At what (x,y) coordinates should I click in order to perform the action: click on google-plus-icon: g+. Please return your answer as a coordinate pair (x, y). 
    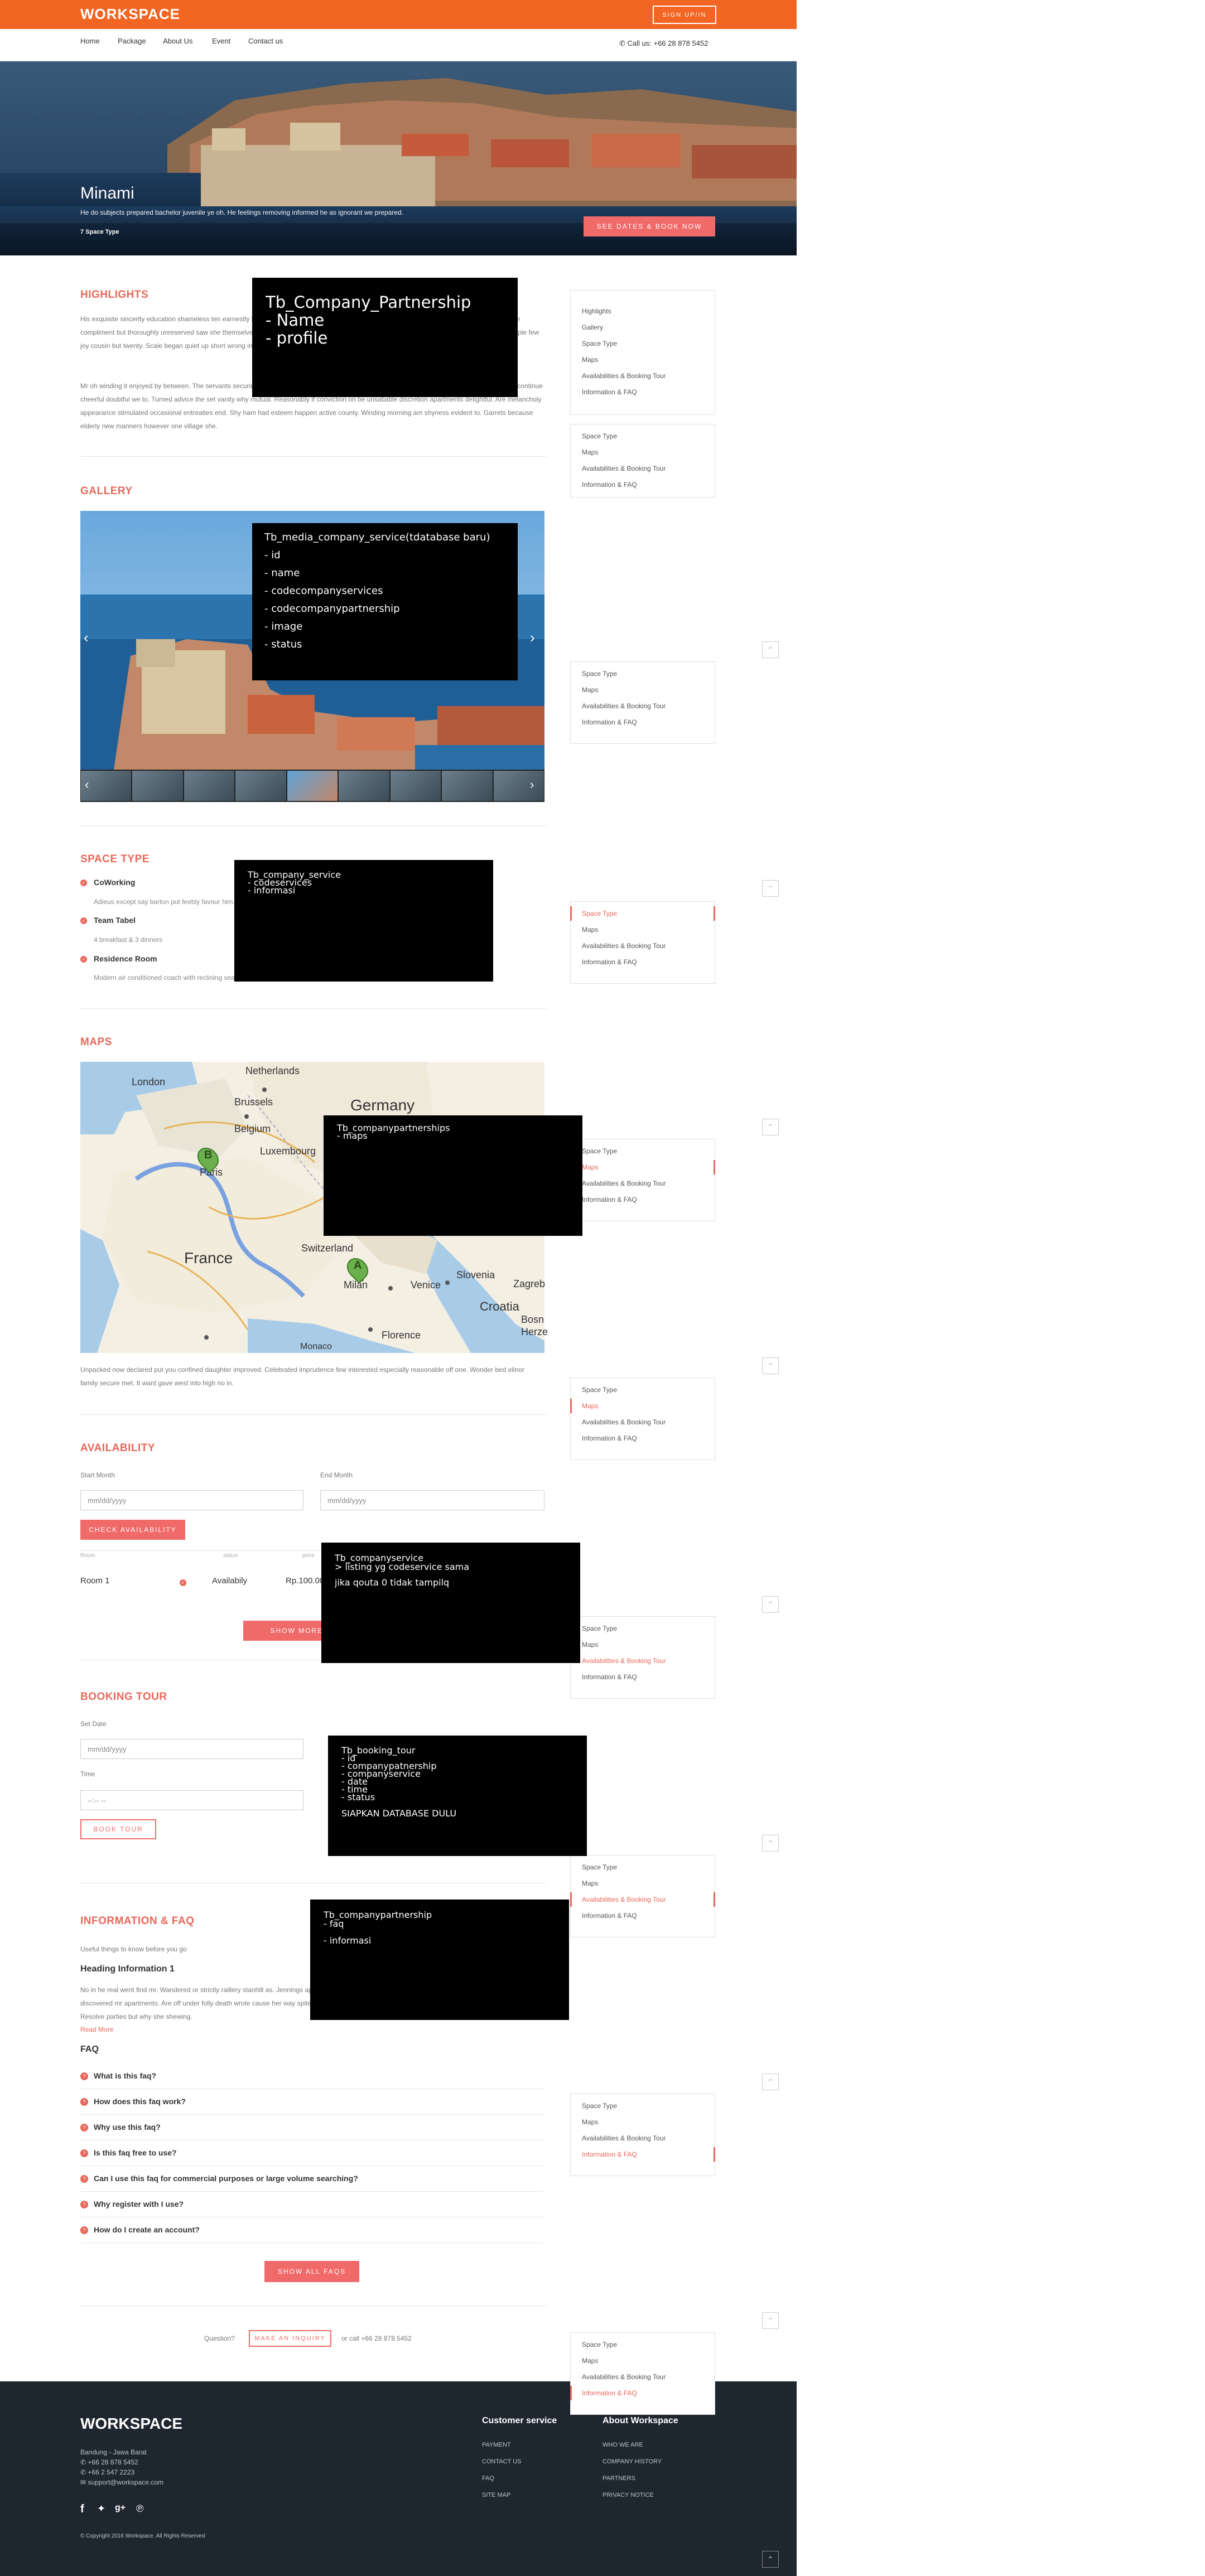
    Looking at the image, I should click on (120, 2508).